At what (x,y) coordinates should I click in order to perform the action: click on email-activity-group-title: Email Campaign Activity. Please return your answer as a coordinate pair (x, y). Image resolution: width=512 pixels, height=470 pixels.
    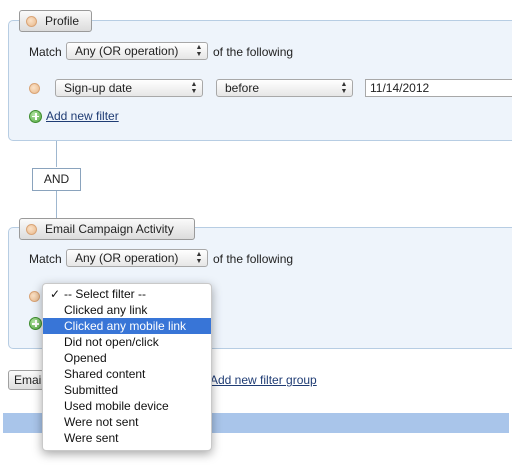
    Looking at the image, I should click on (109, 229).